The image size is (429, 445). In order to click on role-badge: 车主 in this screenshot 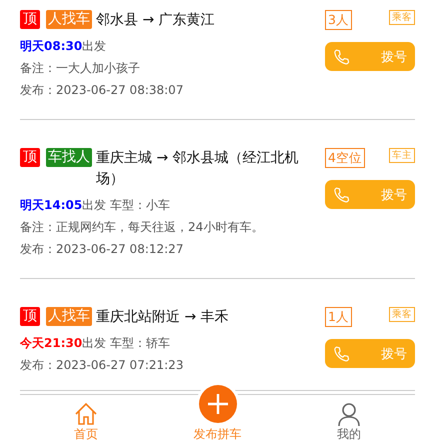, I will do `click(402, 155)`.